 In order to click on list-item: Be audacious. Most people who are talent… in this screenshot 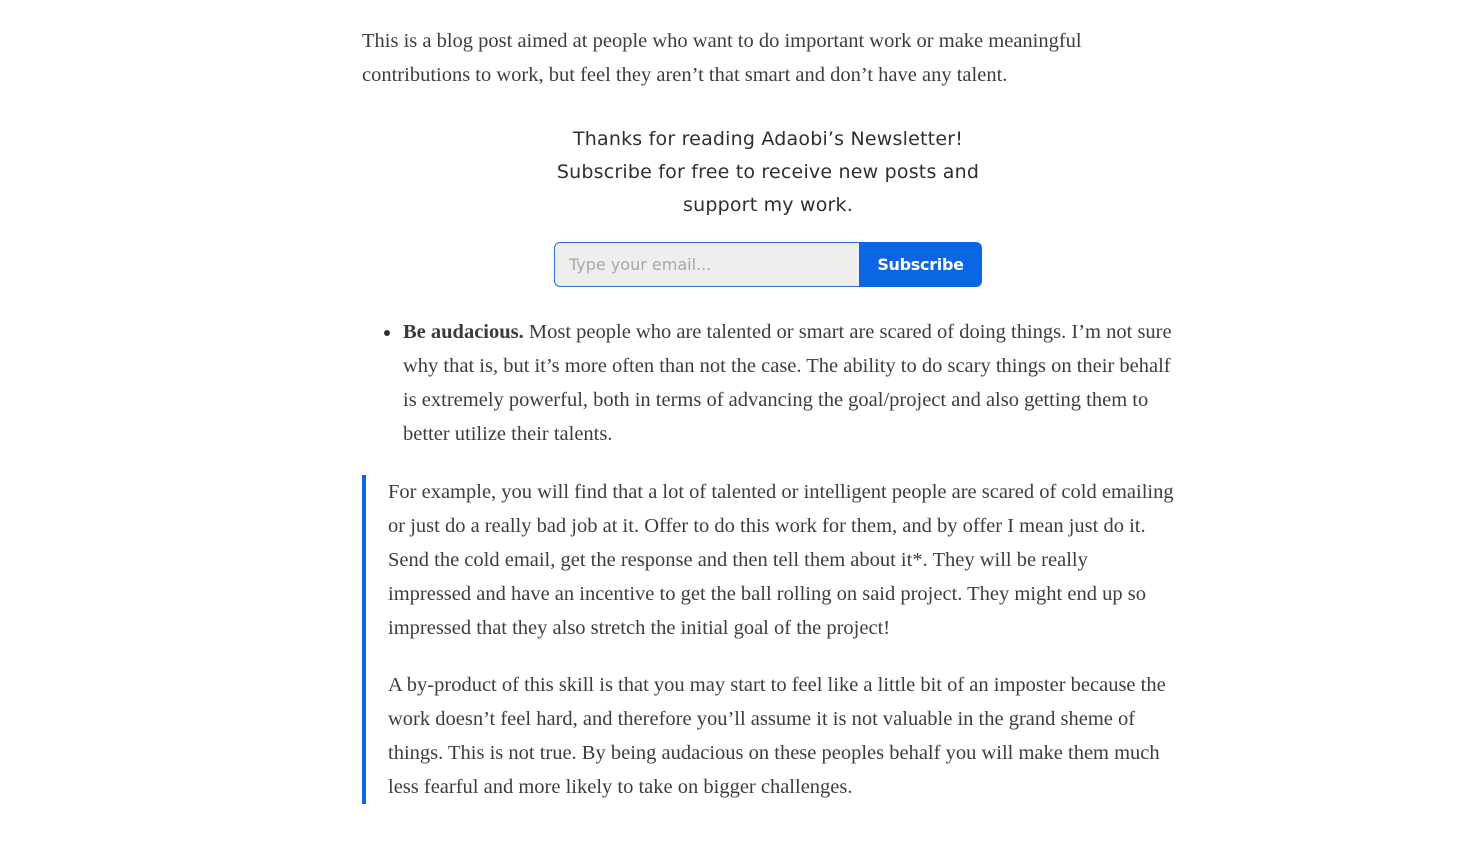, I will do `click(788, 383)`.